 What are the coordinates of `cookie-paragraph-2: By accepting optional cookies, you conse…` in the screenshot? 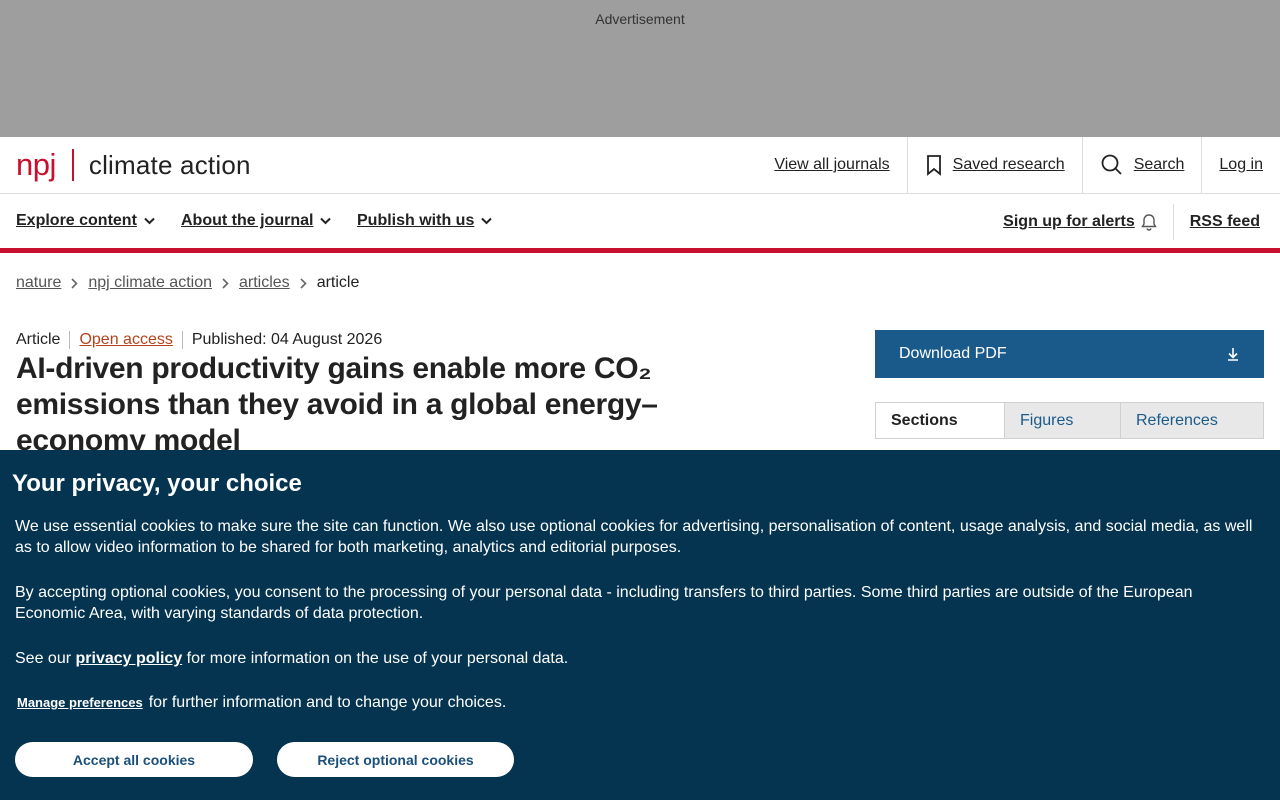 It's located at (604, 603).